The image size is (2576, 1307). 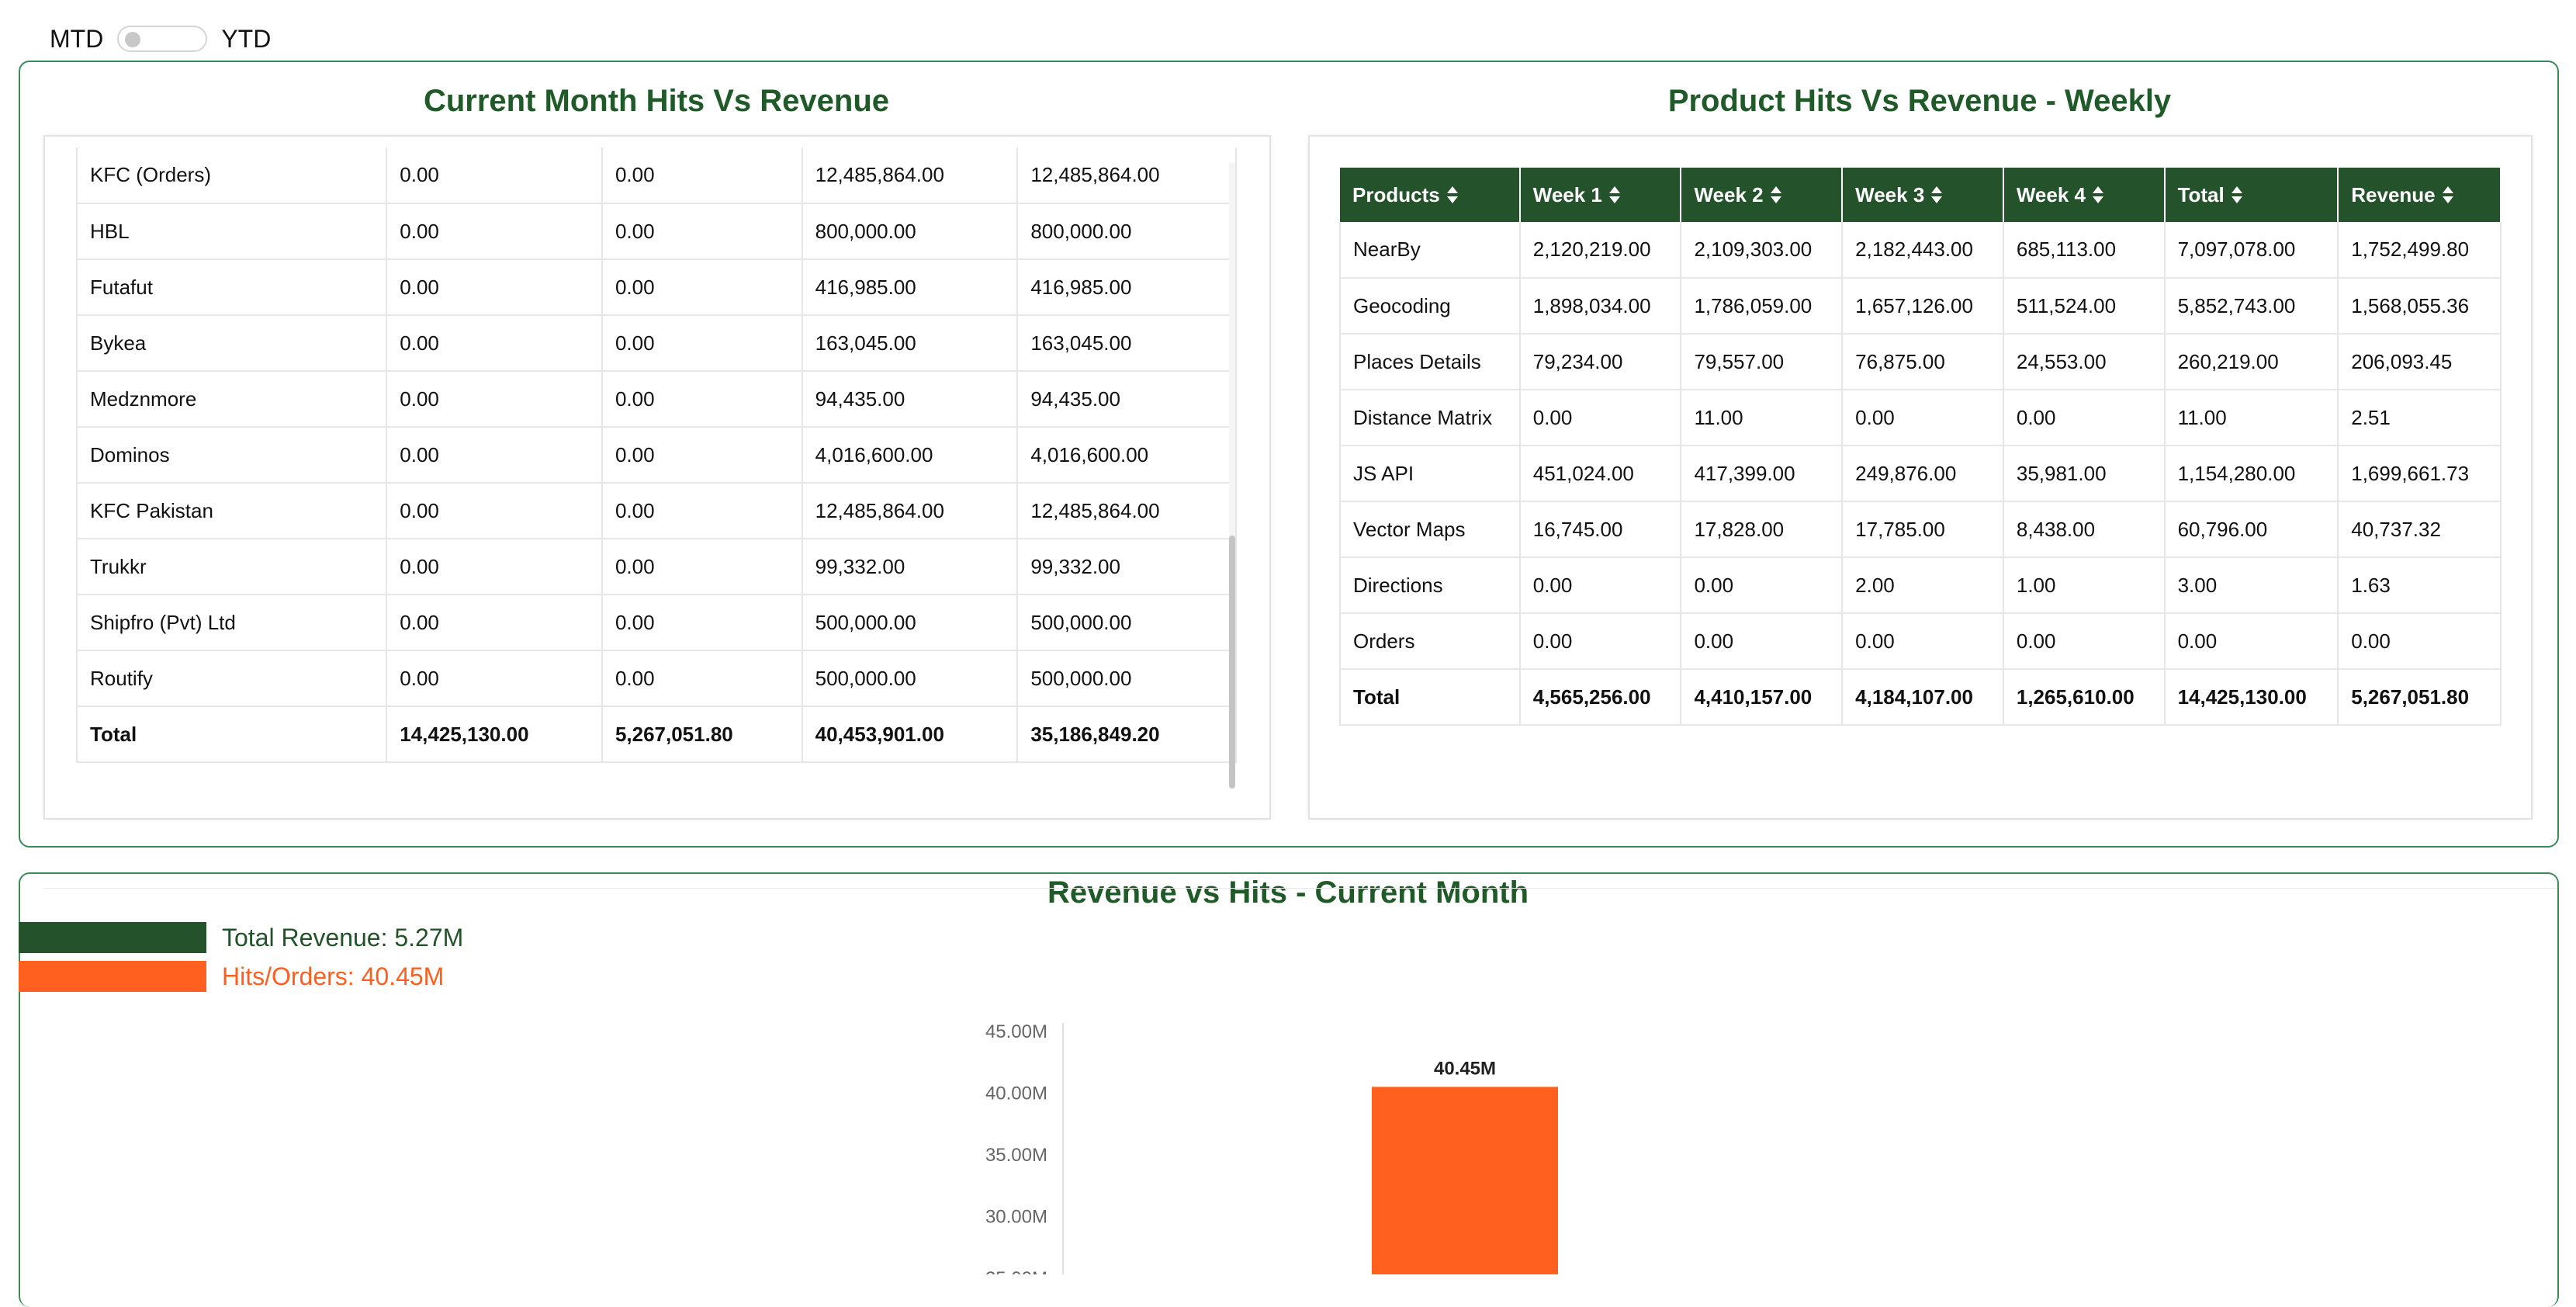 What do you see at coordinates (1232, 662) in the screenshot?
I see `scrollbar-thumb` at bounding box center [1232, 662].